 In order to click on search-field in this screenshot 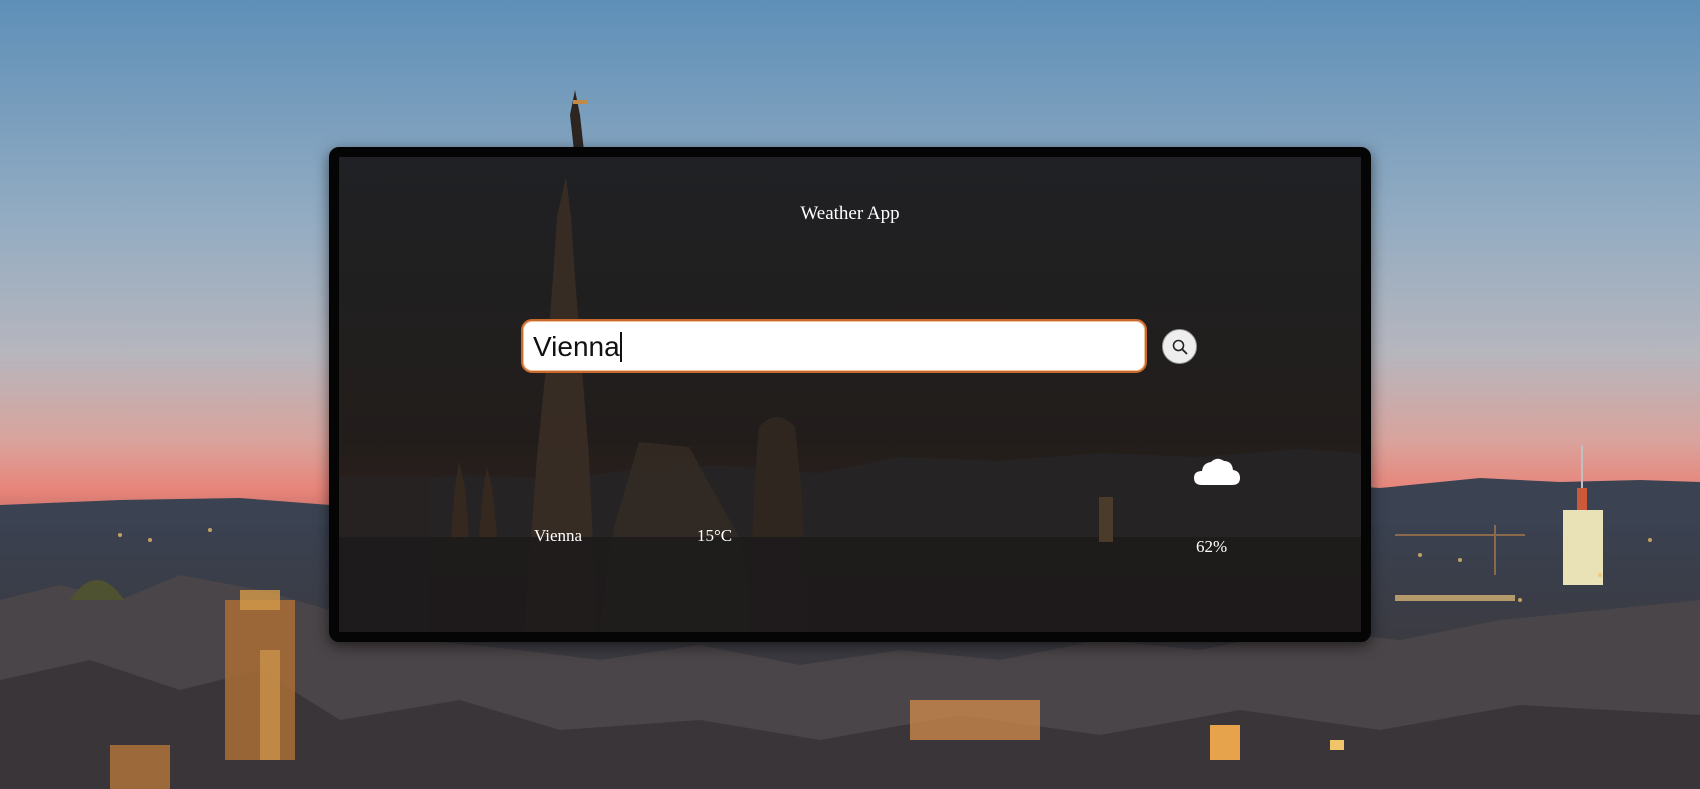, I will do `click(834, 346)`.